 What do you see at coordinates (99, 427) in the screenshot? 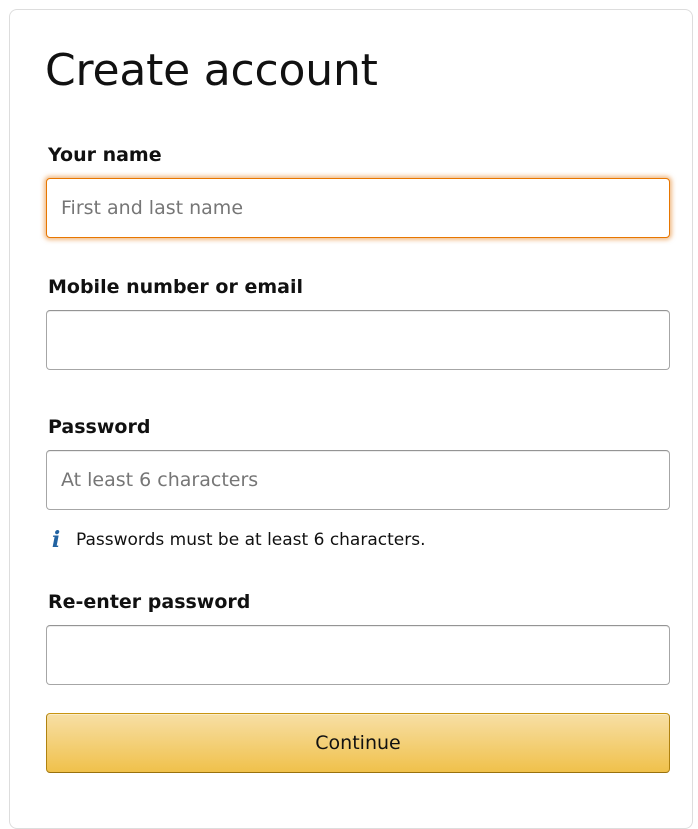
I see `password-label: Password` at bounding box center [99, 427].